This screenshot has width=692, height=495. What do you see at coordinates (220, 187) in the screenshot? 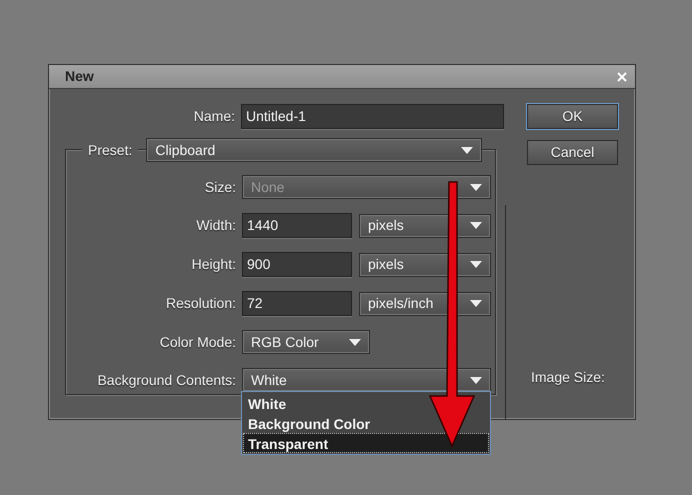
I see `field-label: Size:` at bounding box center [220, 187].